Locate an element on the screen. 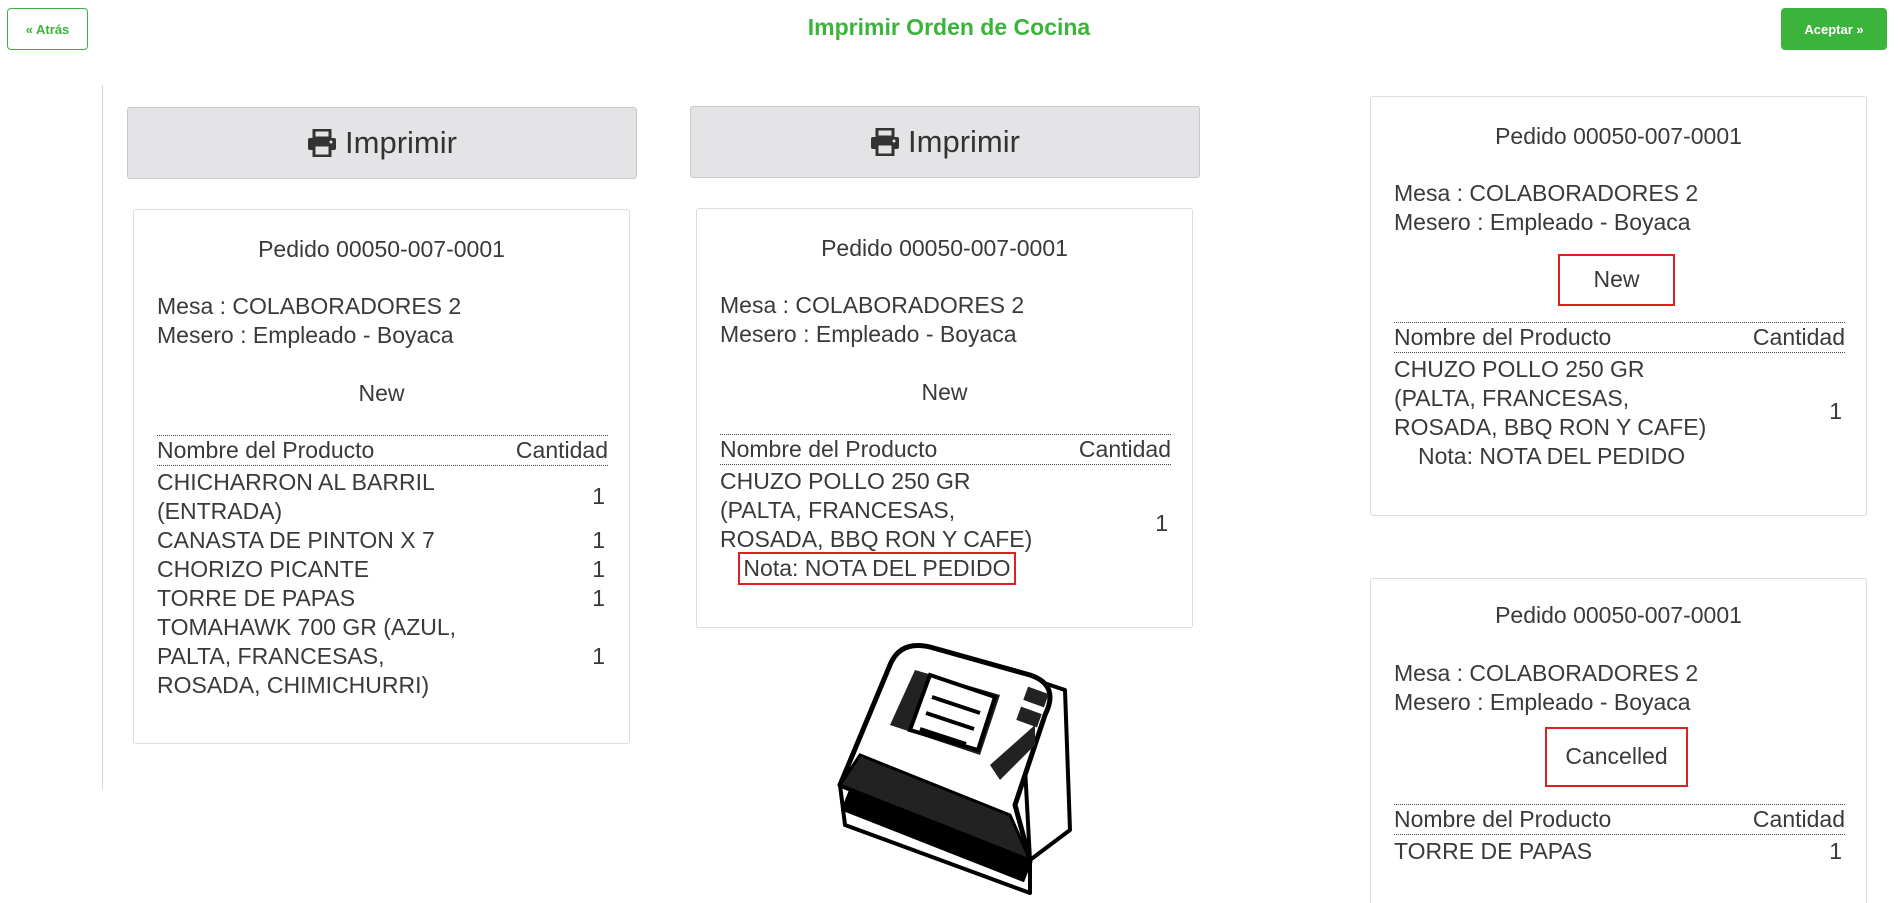  product-name: CHICHARRON AL BARRIL is located at coordinates (296, 482).